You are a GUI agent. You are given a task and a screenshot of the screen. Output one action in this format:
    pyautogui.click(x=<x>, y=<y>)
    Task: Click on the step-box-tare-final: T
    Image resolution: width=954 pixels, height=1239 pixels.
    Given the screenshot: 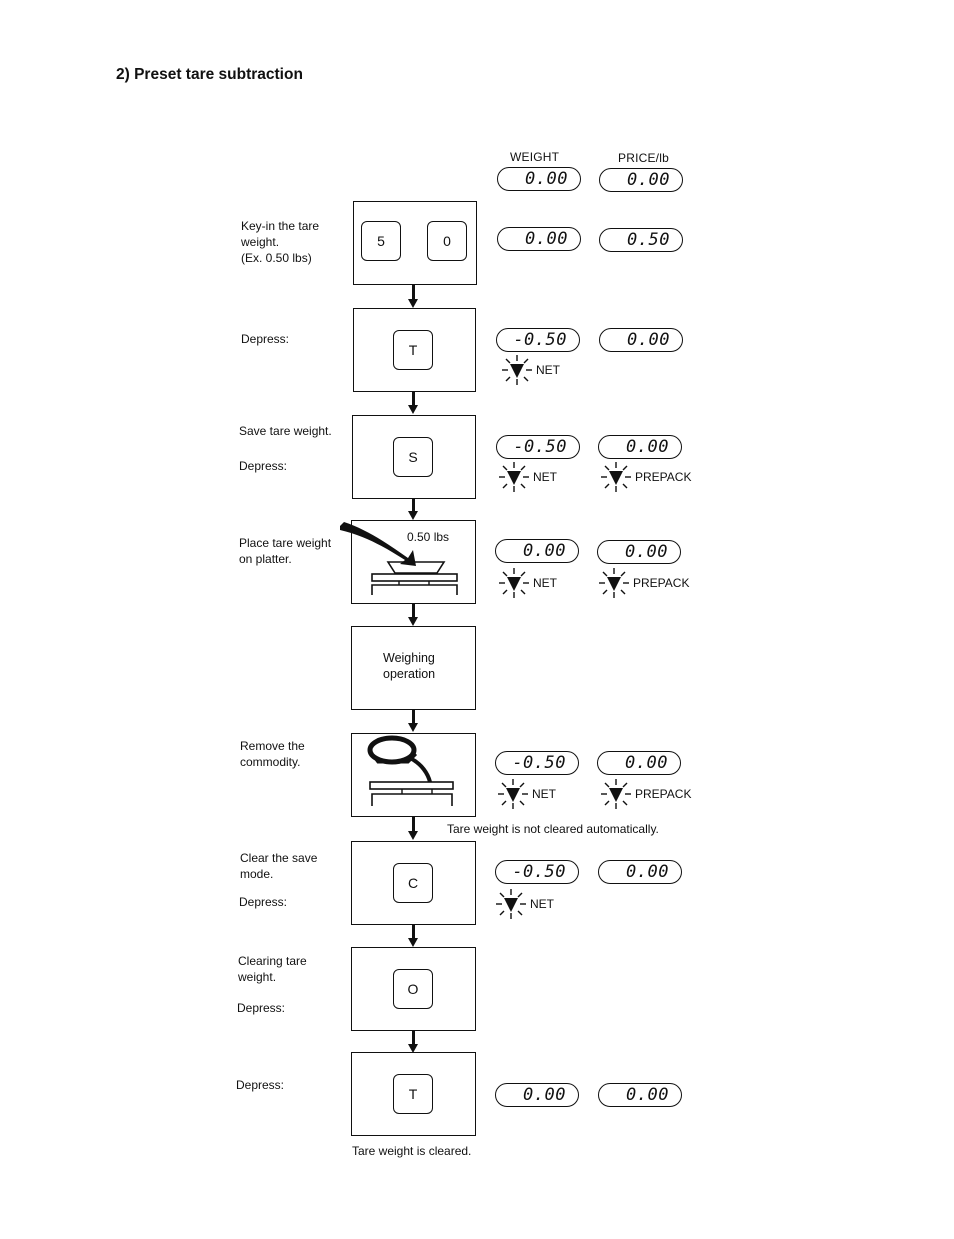 What is the action you would take?
    pyautogui.click(x=413, y=1094)
    